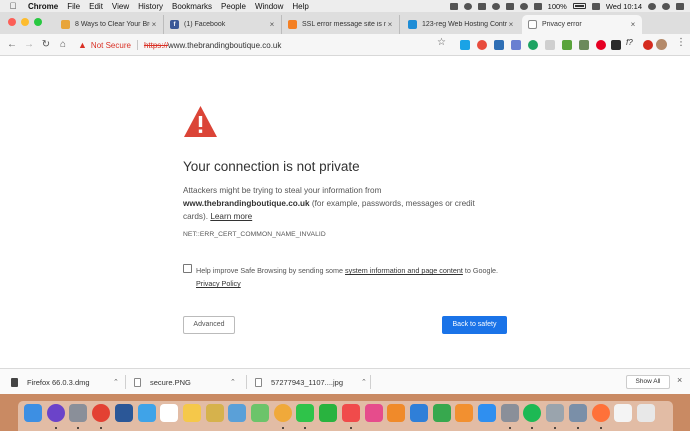 Image resolution: width=690 pixels, height=431 pixels. What do you see at coordinates (25, 22) in the screenshot?
I see `minimize-window-button` at bounding box center [25, 22].